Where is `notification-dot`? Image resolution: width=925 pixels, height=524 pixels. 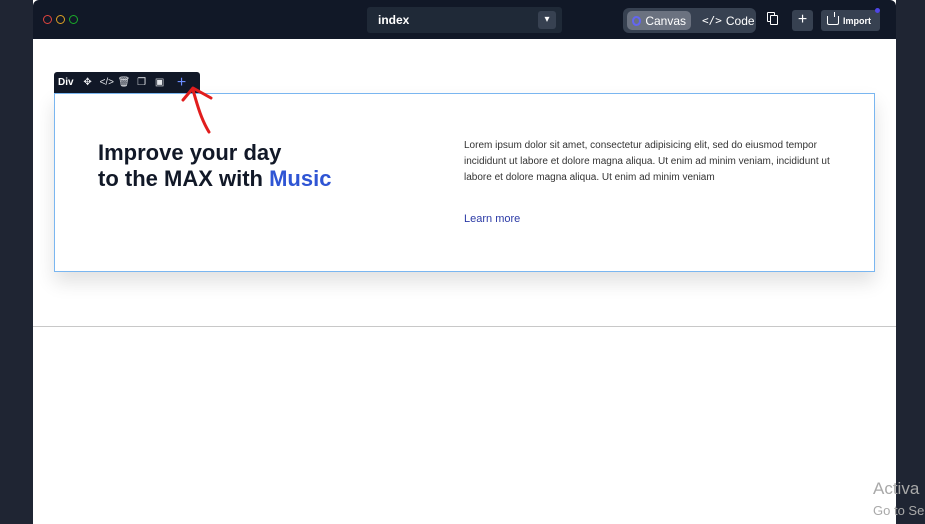
notification-dot is located at coordinates (877, 10).